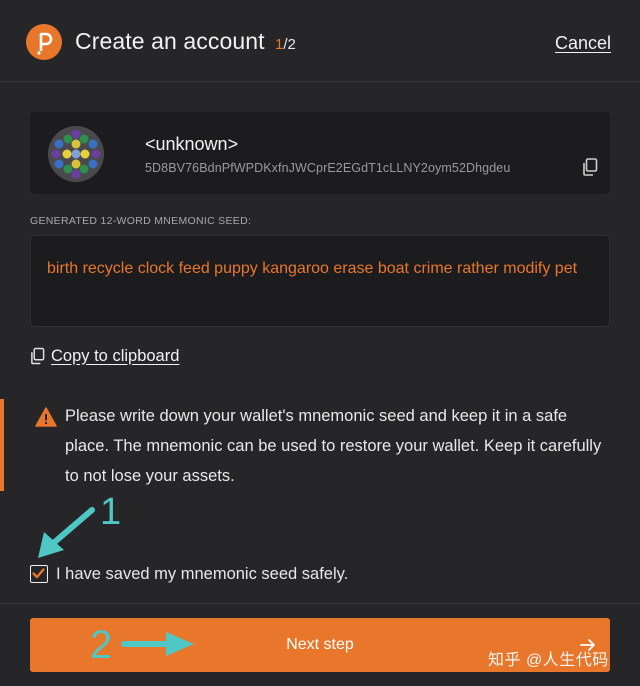  What do you see at coordinates (141, 221) in the screenshot?
I see `seed-label: GENERATED 12-WORD MNEMONIC SEED:` at bounding box center [141, 221].